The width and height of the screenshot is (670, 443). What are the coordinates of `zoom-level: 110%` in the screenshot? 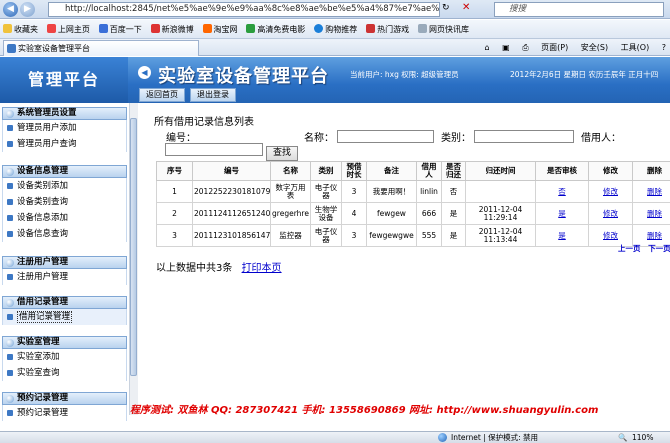 It's located at (642, 437).